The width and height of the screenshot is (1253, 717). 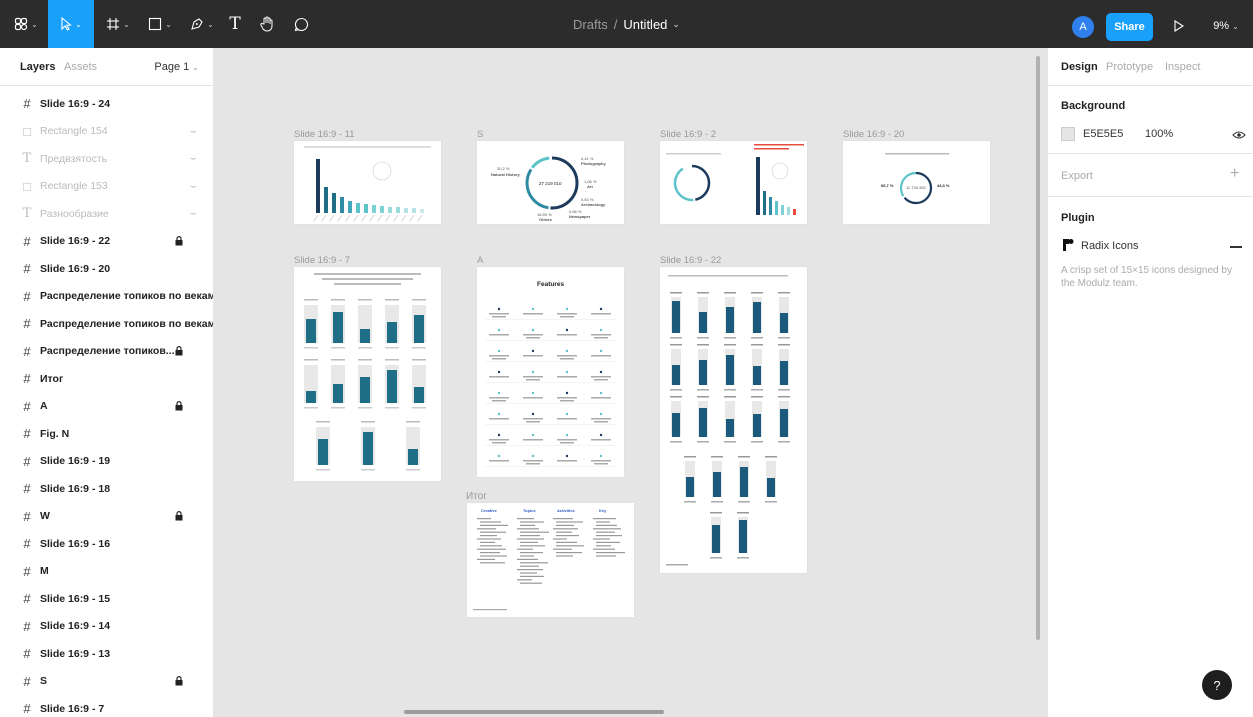 What do you see at coordinates (106, 213) in the screenshot?
I see `layer-row: T Разнообразие ⌣` at bounding box center [106, 213].